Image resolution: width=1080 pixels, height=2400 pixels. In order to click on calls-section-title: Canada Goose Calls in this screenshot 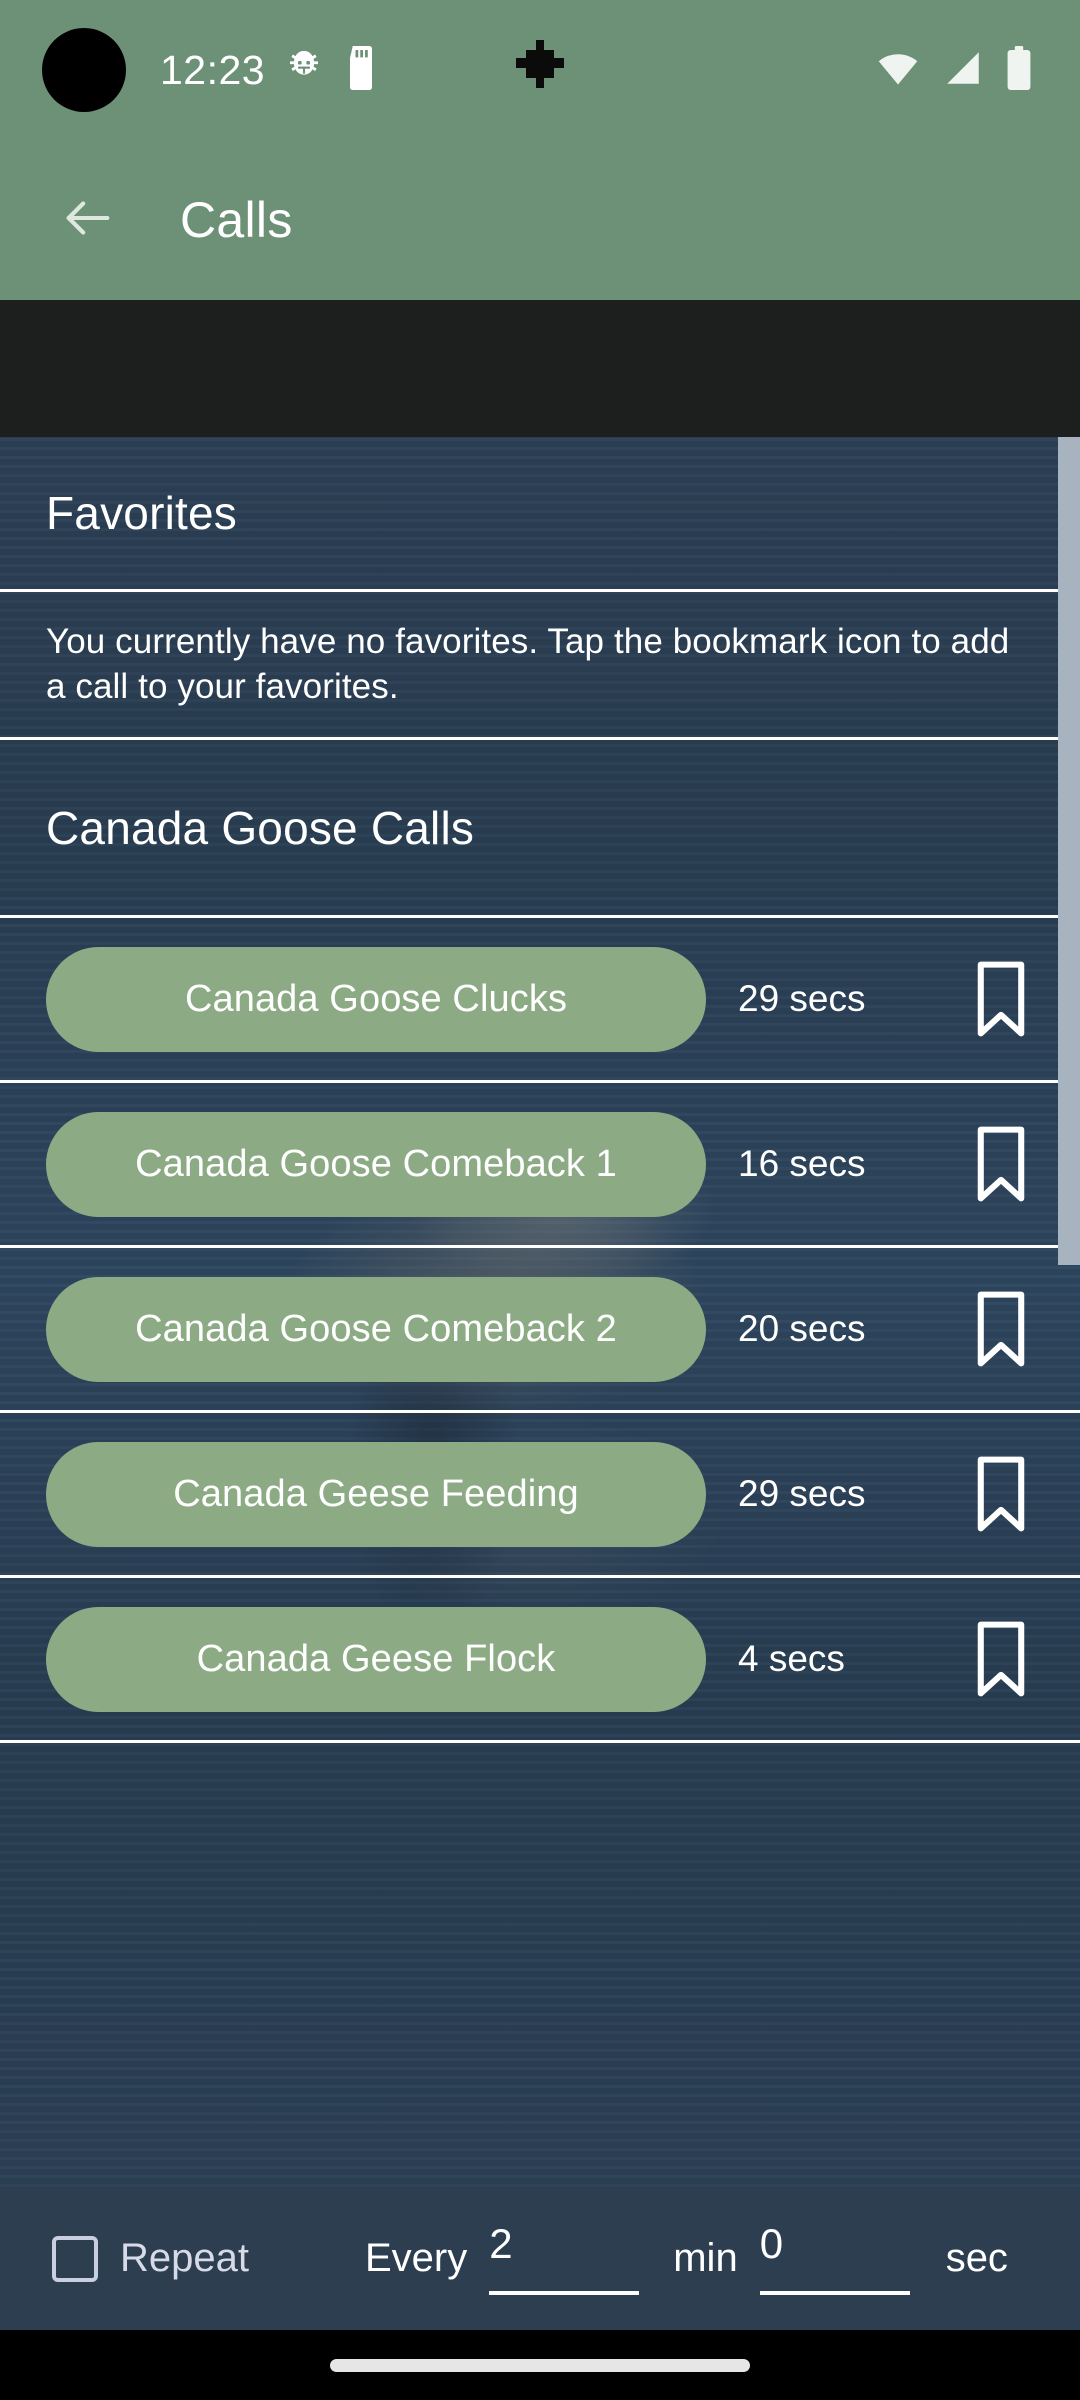, I will do `click(260, 827)`.